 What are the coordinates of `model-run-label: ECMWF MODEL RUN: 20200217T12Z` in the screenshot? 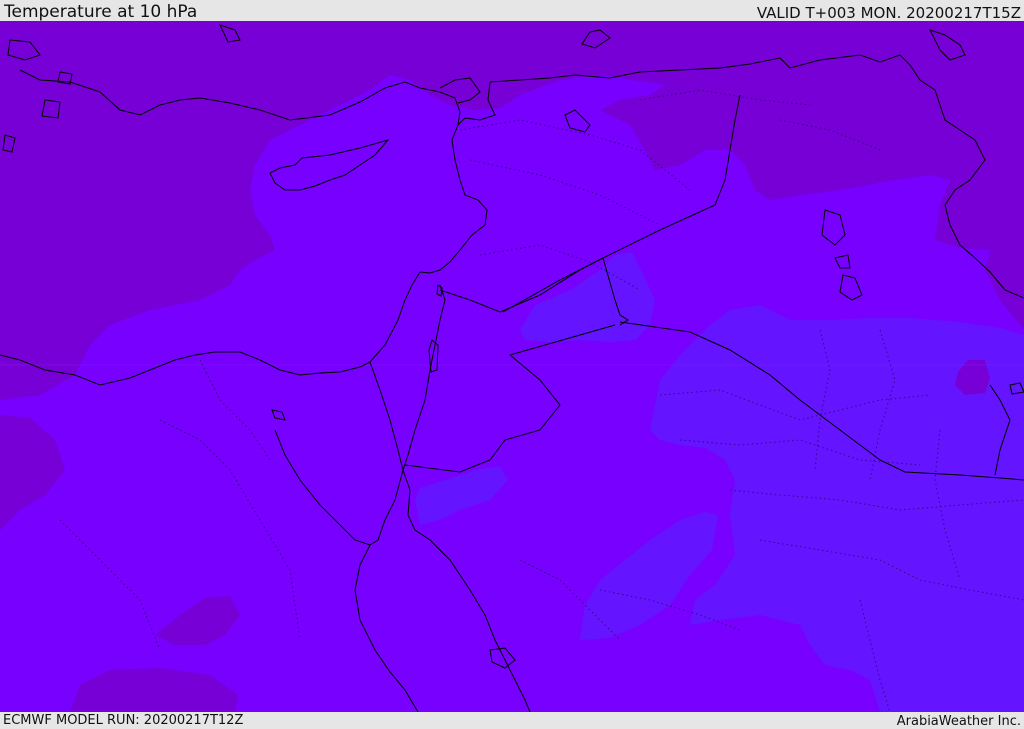 It's located at (123, 720).